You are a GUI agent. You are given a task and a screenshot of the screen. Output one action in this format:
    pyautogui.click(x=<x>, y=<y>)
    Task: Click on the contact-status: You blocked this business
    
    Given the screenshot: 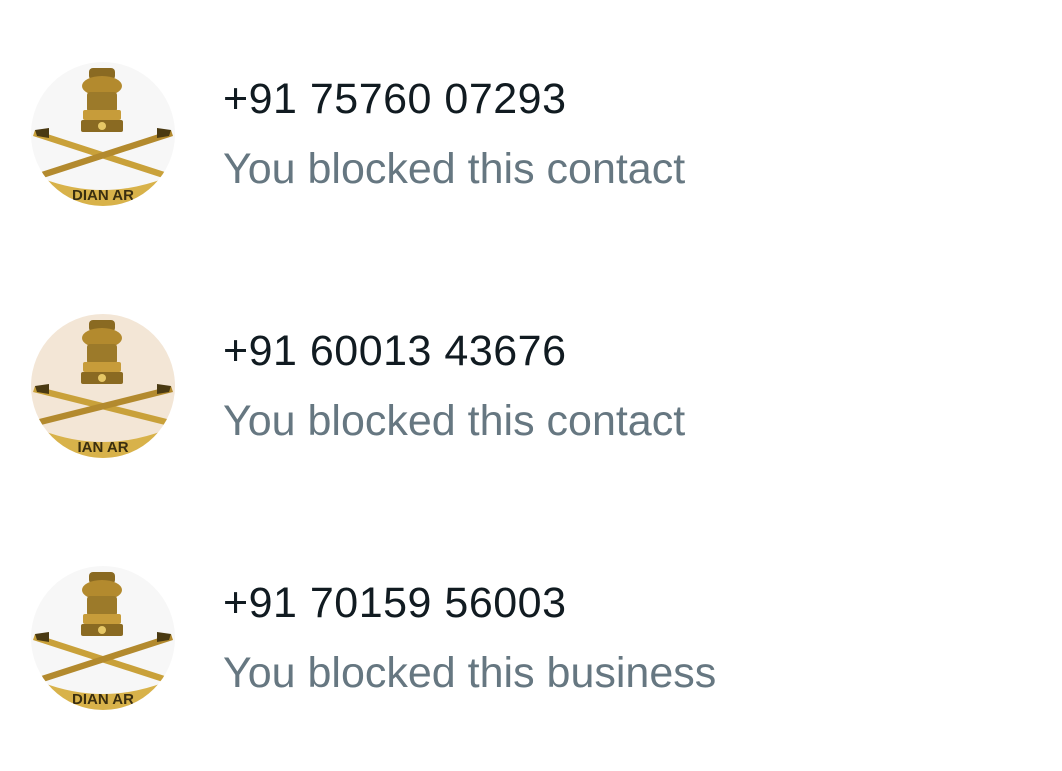 What is the action you would take?
    pyautogui.click(x=470, y=673)
    